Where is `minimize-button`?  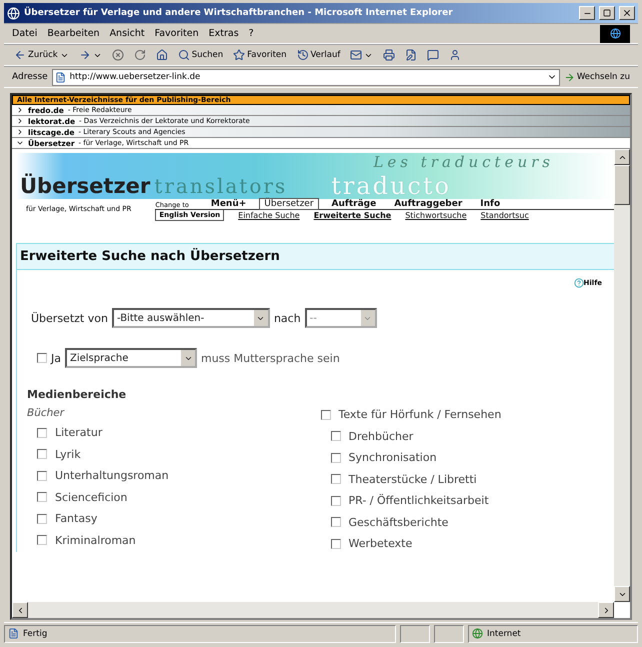
minimize-button is located at coordinates (587, 13).